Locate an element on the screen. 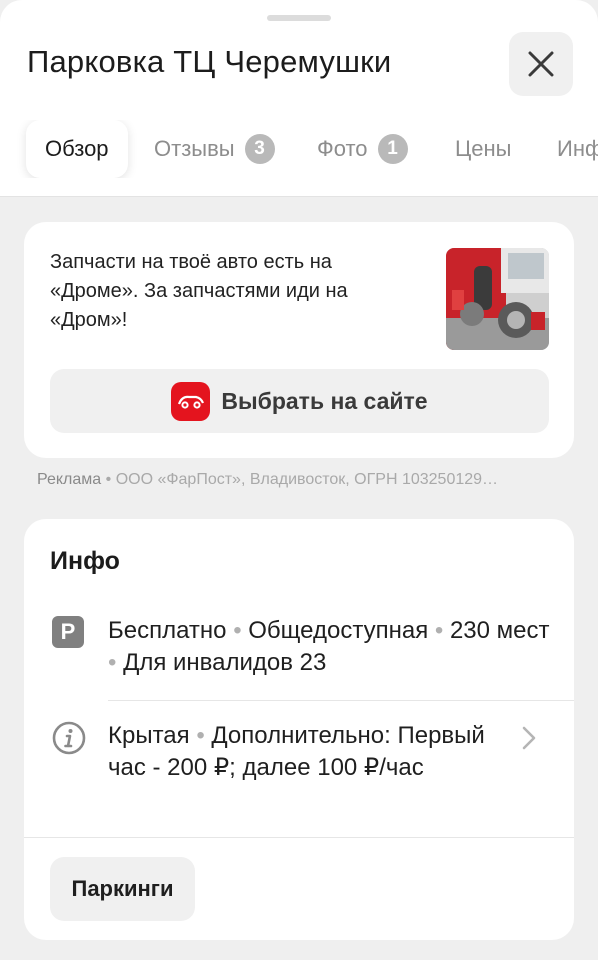  sheet-grabber is located at coordinates (299, 18).